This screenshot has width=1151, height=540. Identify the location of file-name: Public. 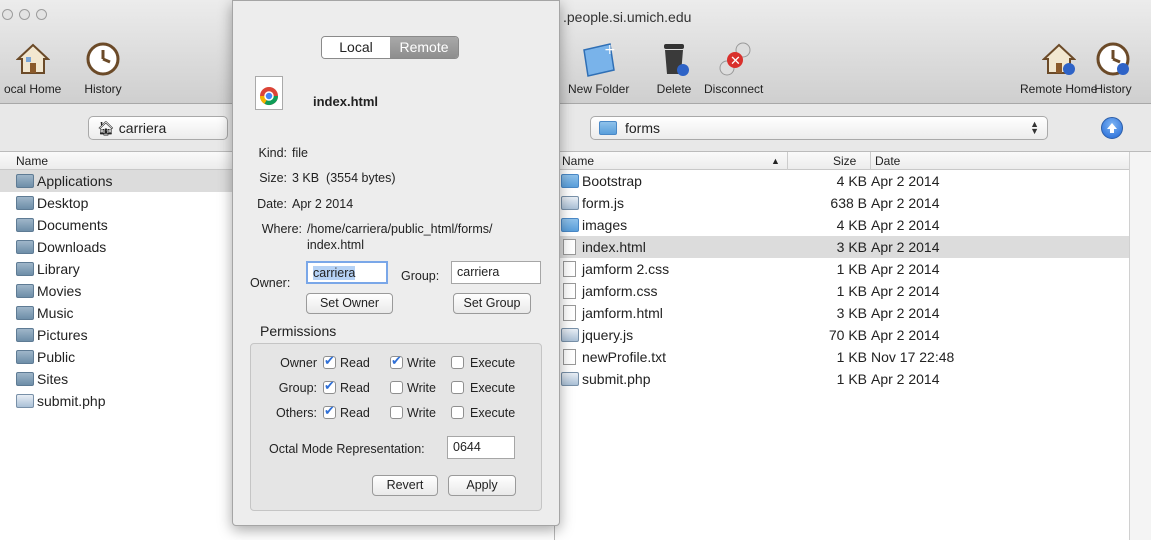
(56, 357).